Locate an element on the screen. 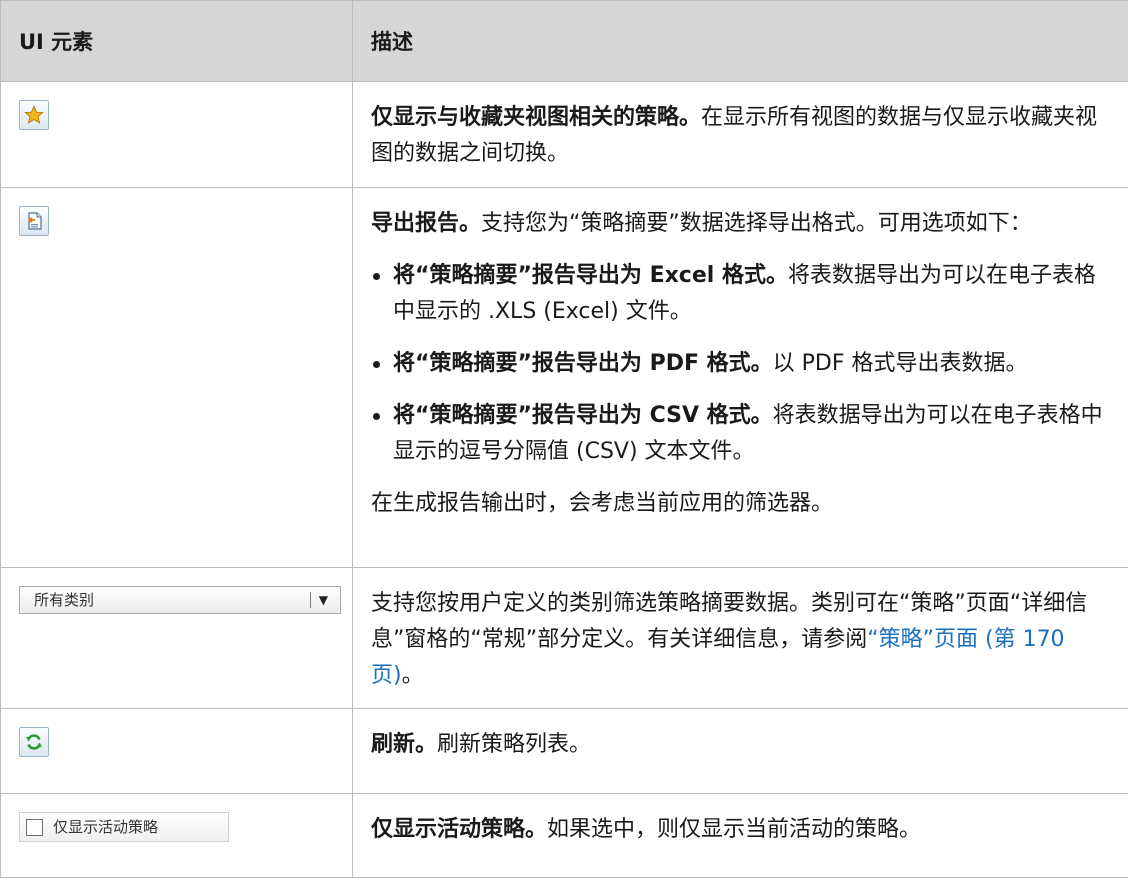 This screenshot has height=878, width=1128. header-ui-element: UI 元素 is located at coordinates (177, 41).